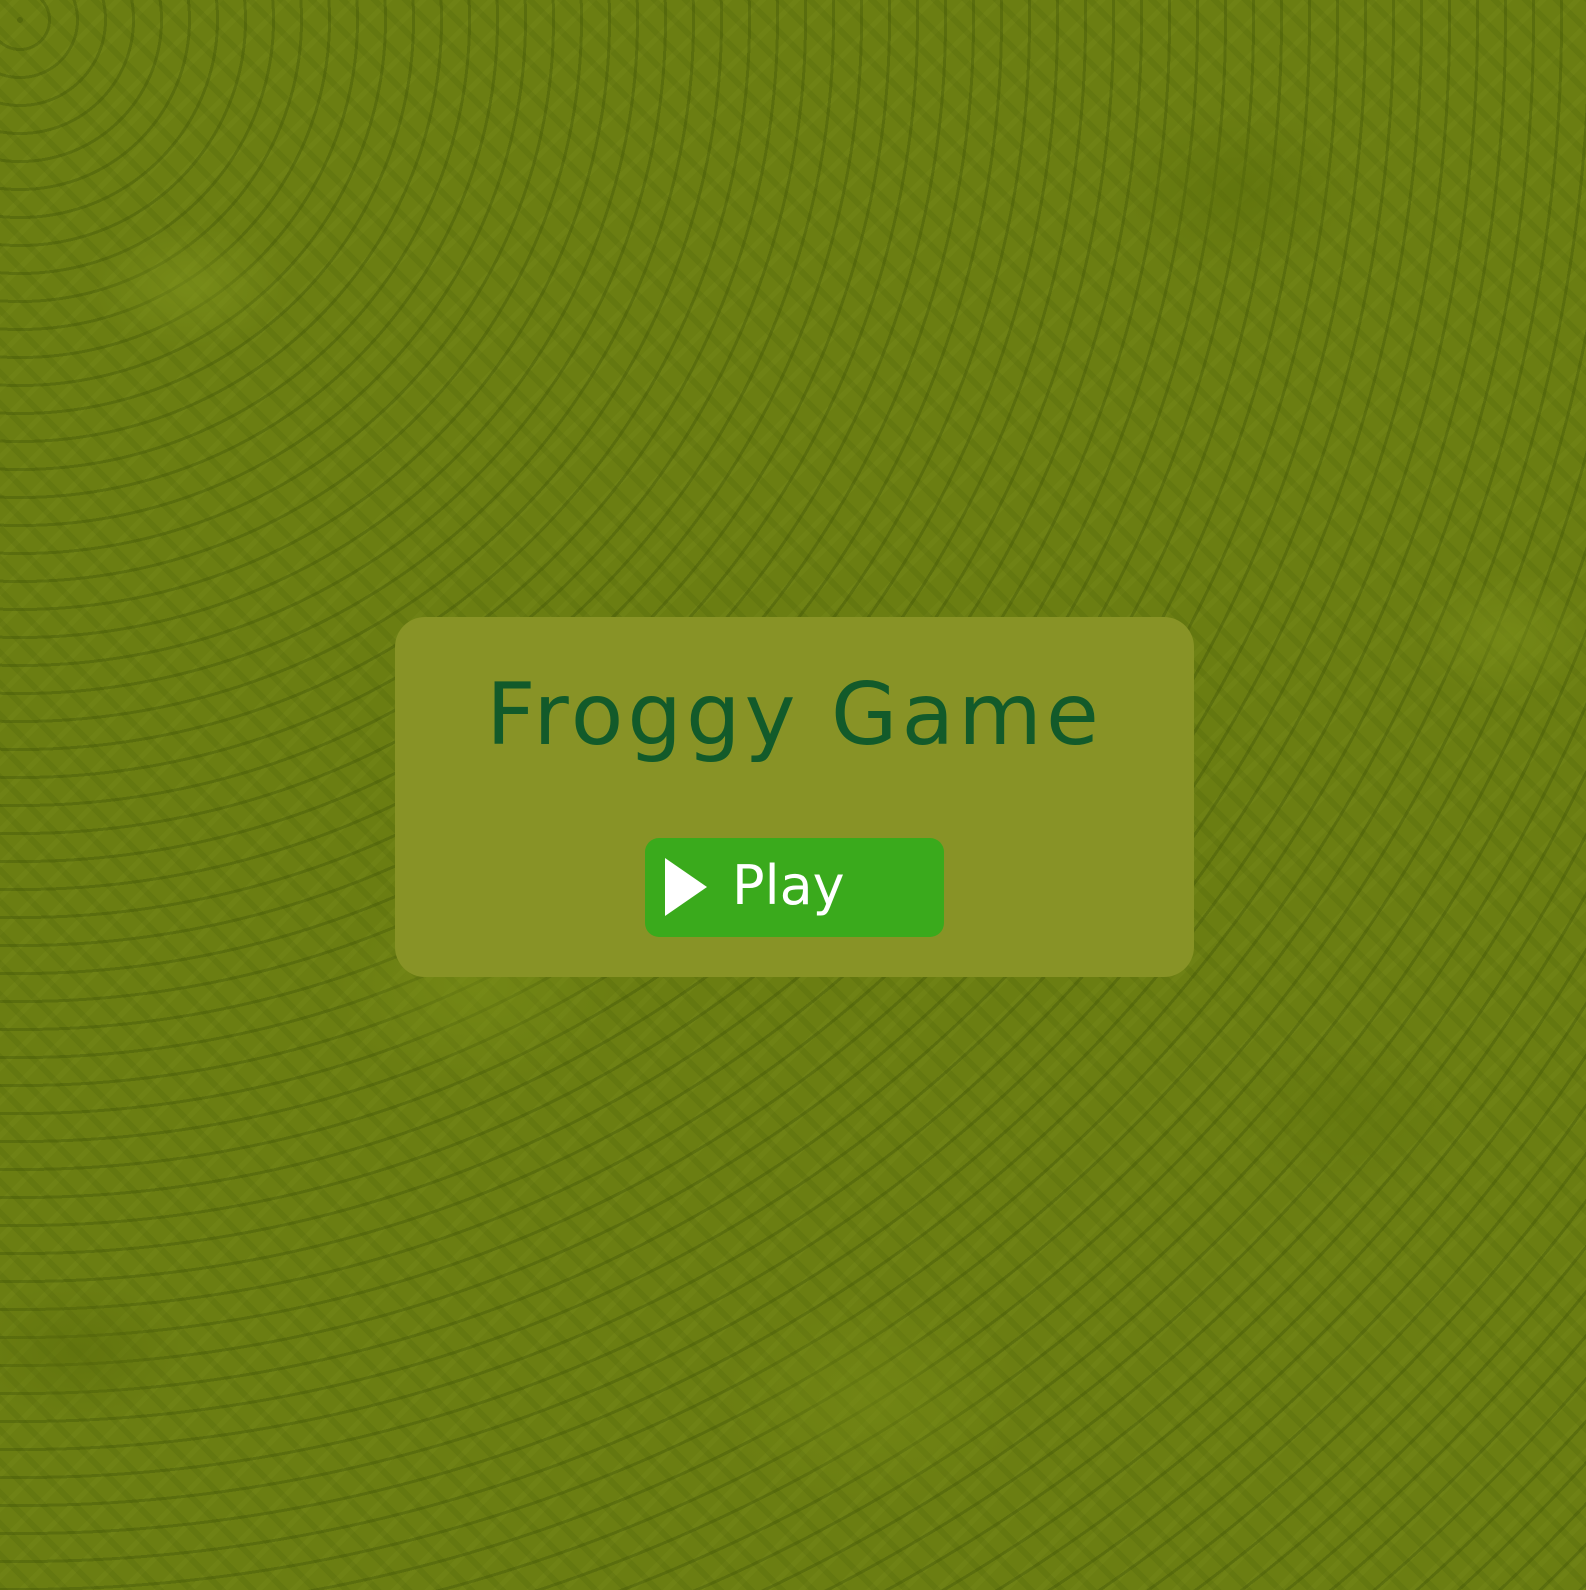 Image resolution: width=1586 pixels, height=1590 pixels. Describe the element at coordinates (788, 885) in the screenshot. I see `play-button-label: Play` at that location.